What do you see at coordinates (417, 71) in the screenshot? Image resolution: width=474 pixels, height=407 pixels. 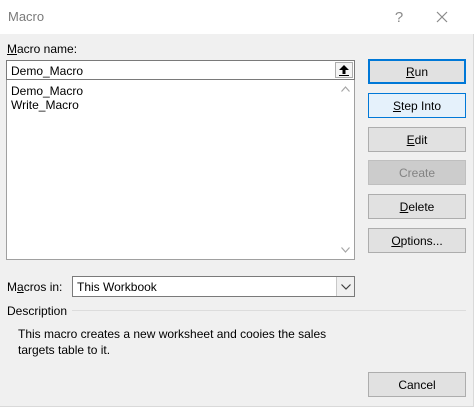 I see `run-button: Run` at bounding box center [417, 71].